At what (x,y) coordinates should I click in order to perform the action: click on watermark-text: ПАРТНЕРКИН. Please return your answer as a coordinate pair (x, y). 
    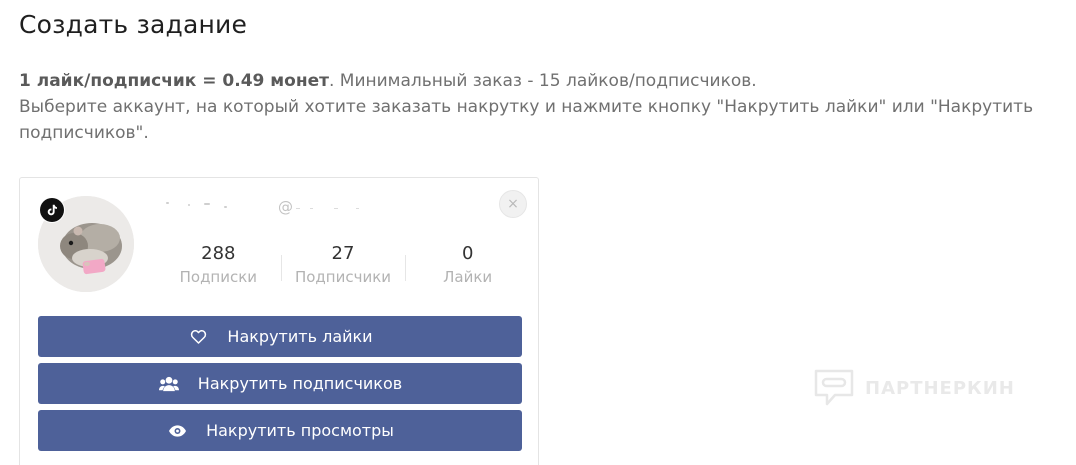
    Looking at the image, I should click on (940, 388).